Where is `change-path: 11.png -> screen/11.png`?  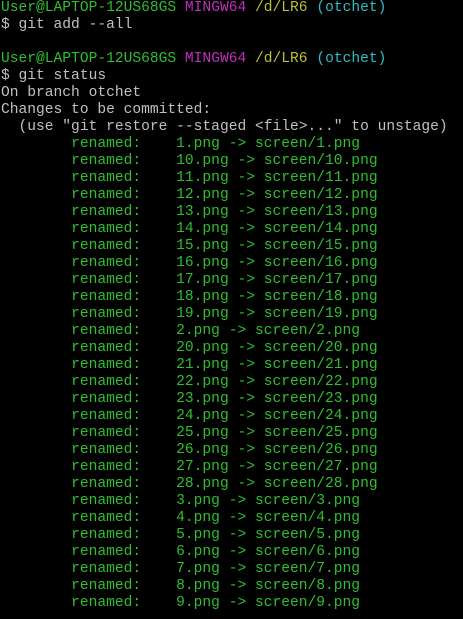
change-path: 11.png -> screen/11.png is located at coordinates (277, 178).